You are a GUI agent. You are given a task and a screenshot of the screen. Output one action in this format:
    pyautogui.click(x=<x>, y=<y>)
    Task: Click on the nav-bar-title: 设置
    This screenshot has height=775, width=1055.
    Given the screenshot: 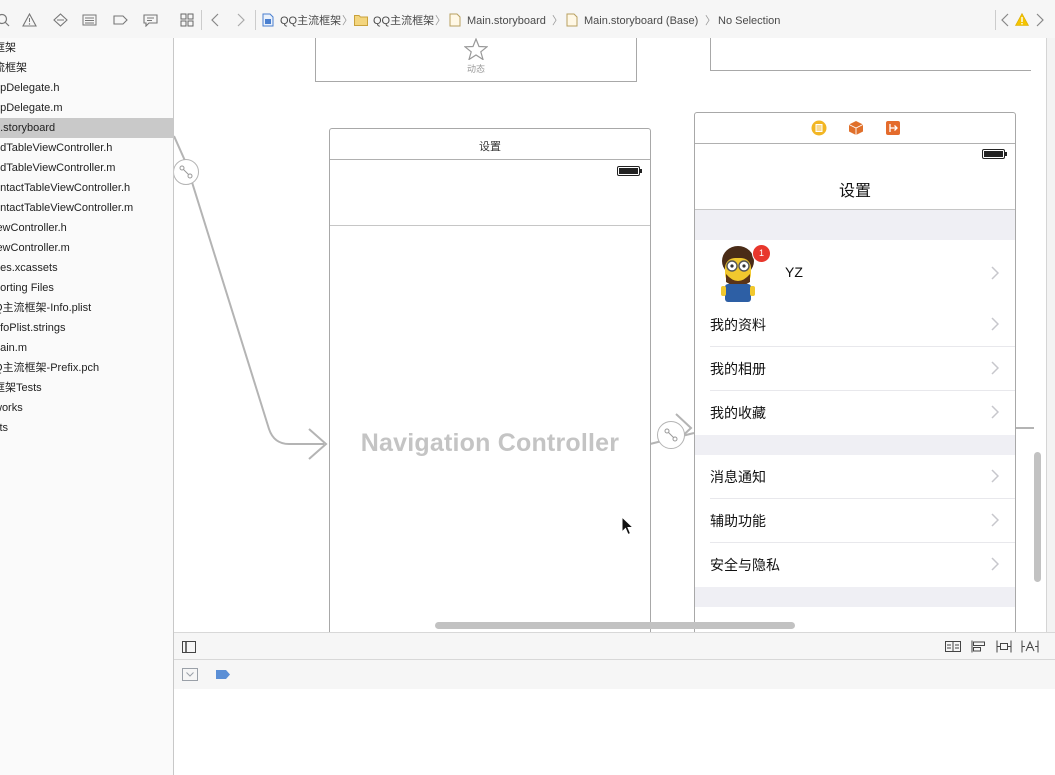 What is the action you would take?
    pyautogui.click(x=854, y=191)
    